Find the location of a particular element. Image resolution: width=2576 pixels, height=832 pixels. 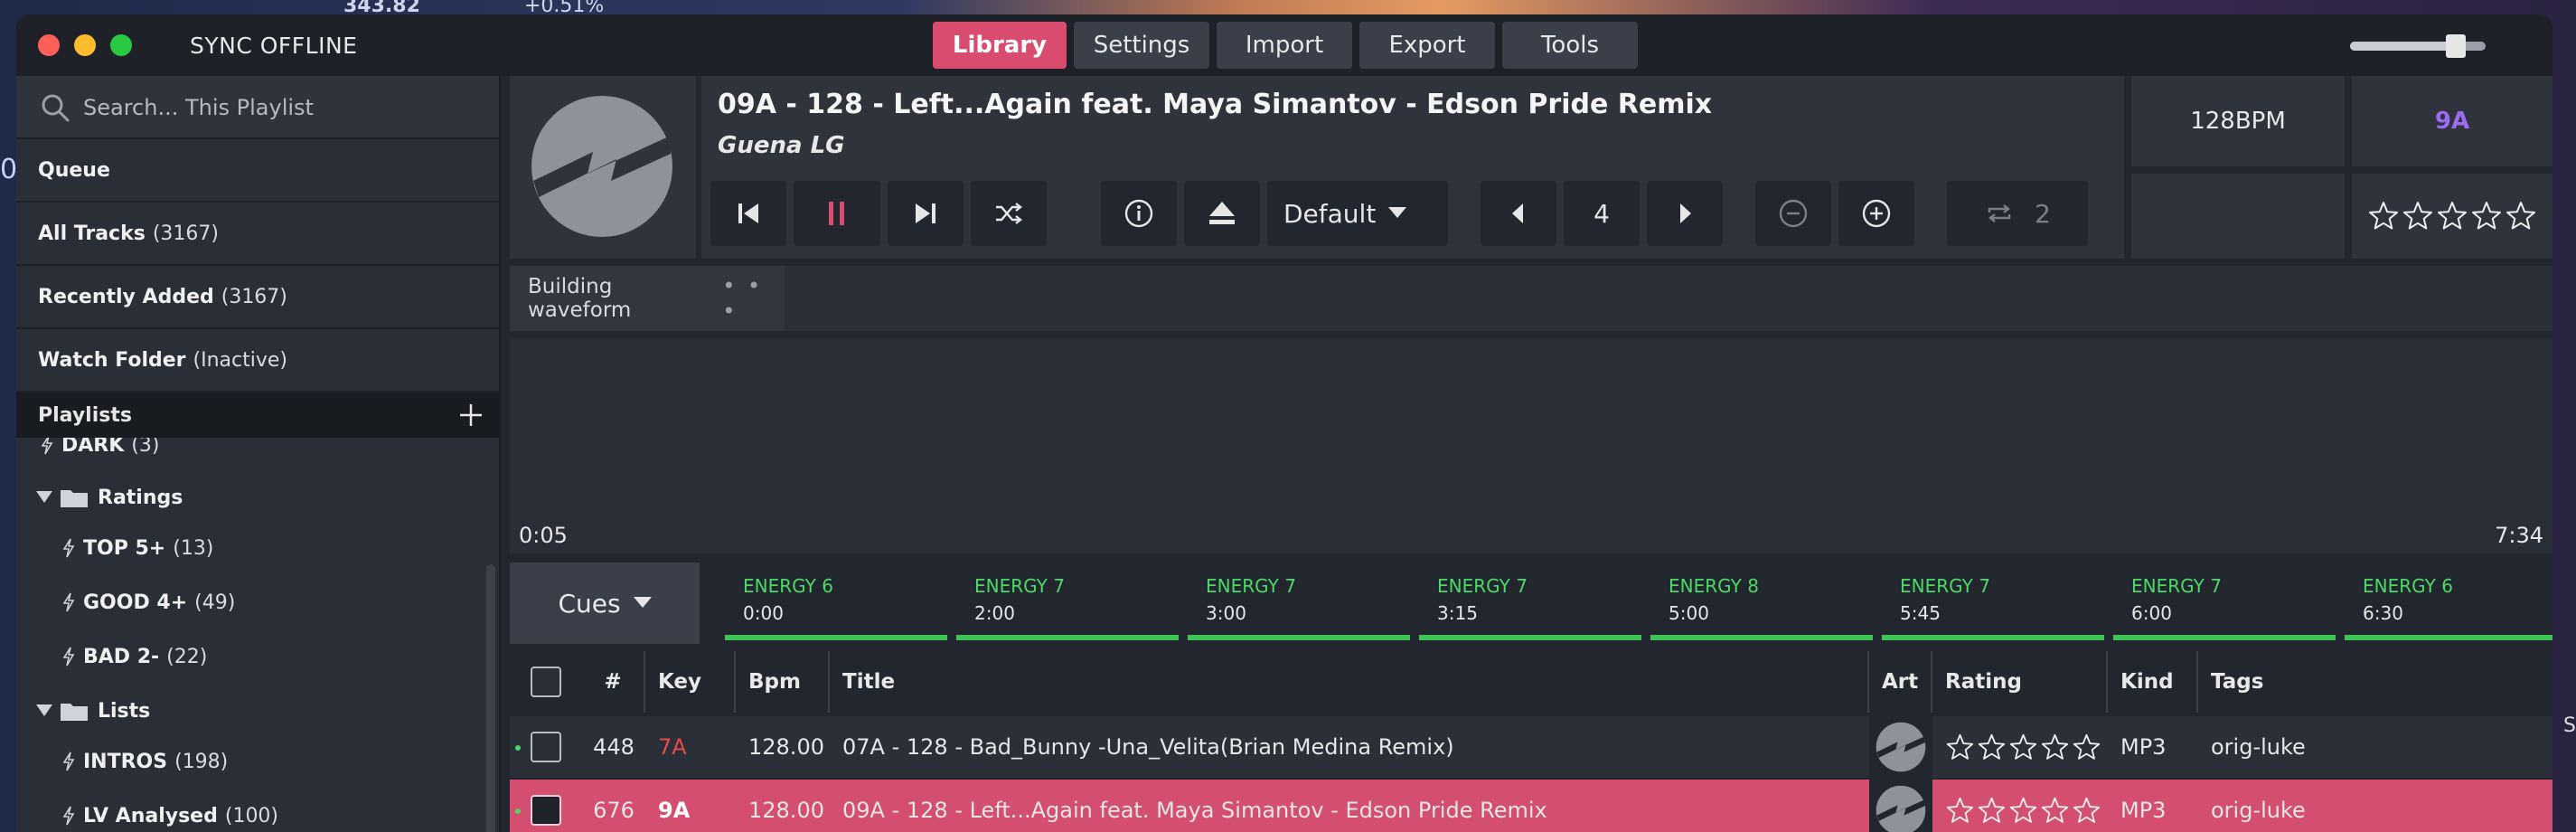

window-close-button is located at coordinates (49, 45).